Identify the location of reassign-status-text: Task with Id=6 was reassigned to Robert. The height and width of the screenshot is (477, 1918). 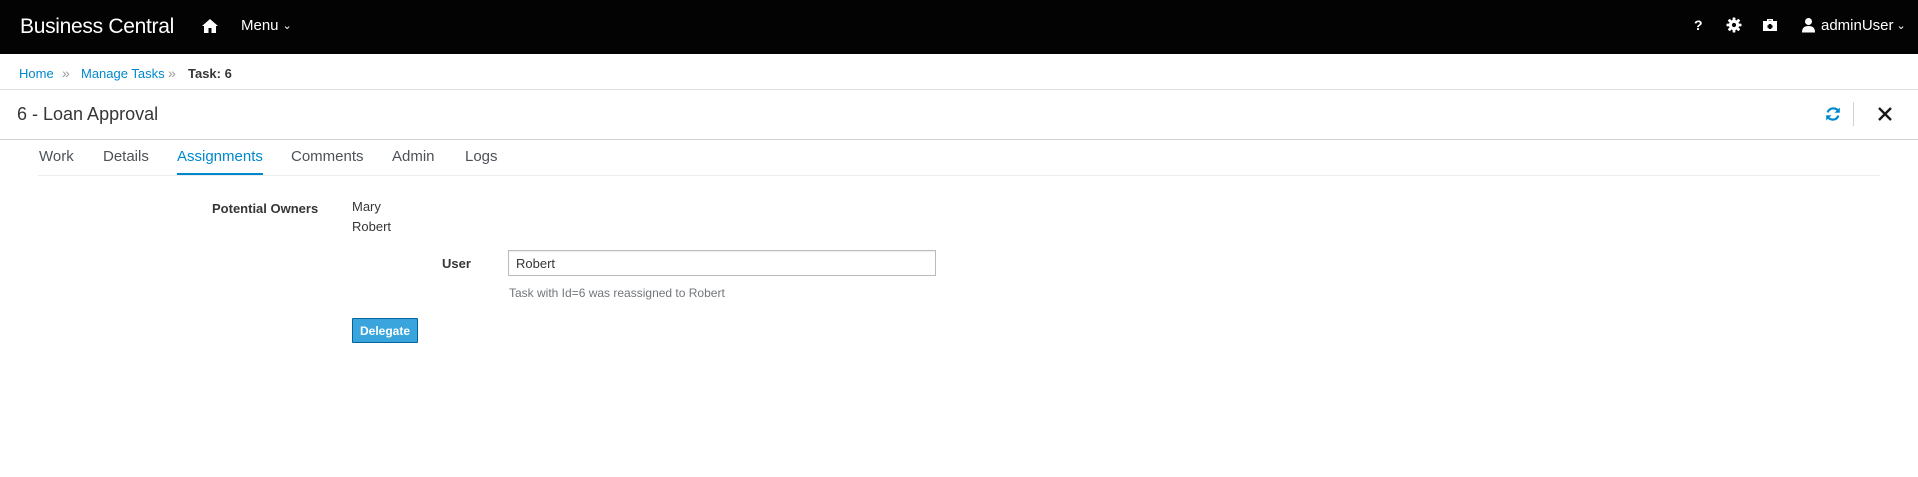
(617, 293).